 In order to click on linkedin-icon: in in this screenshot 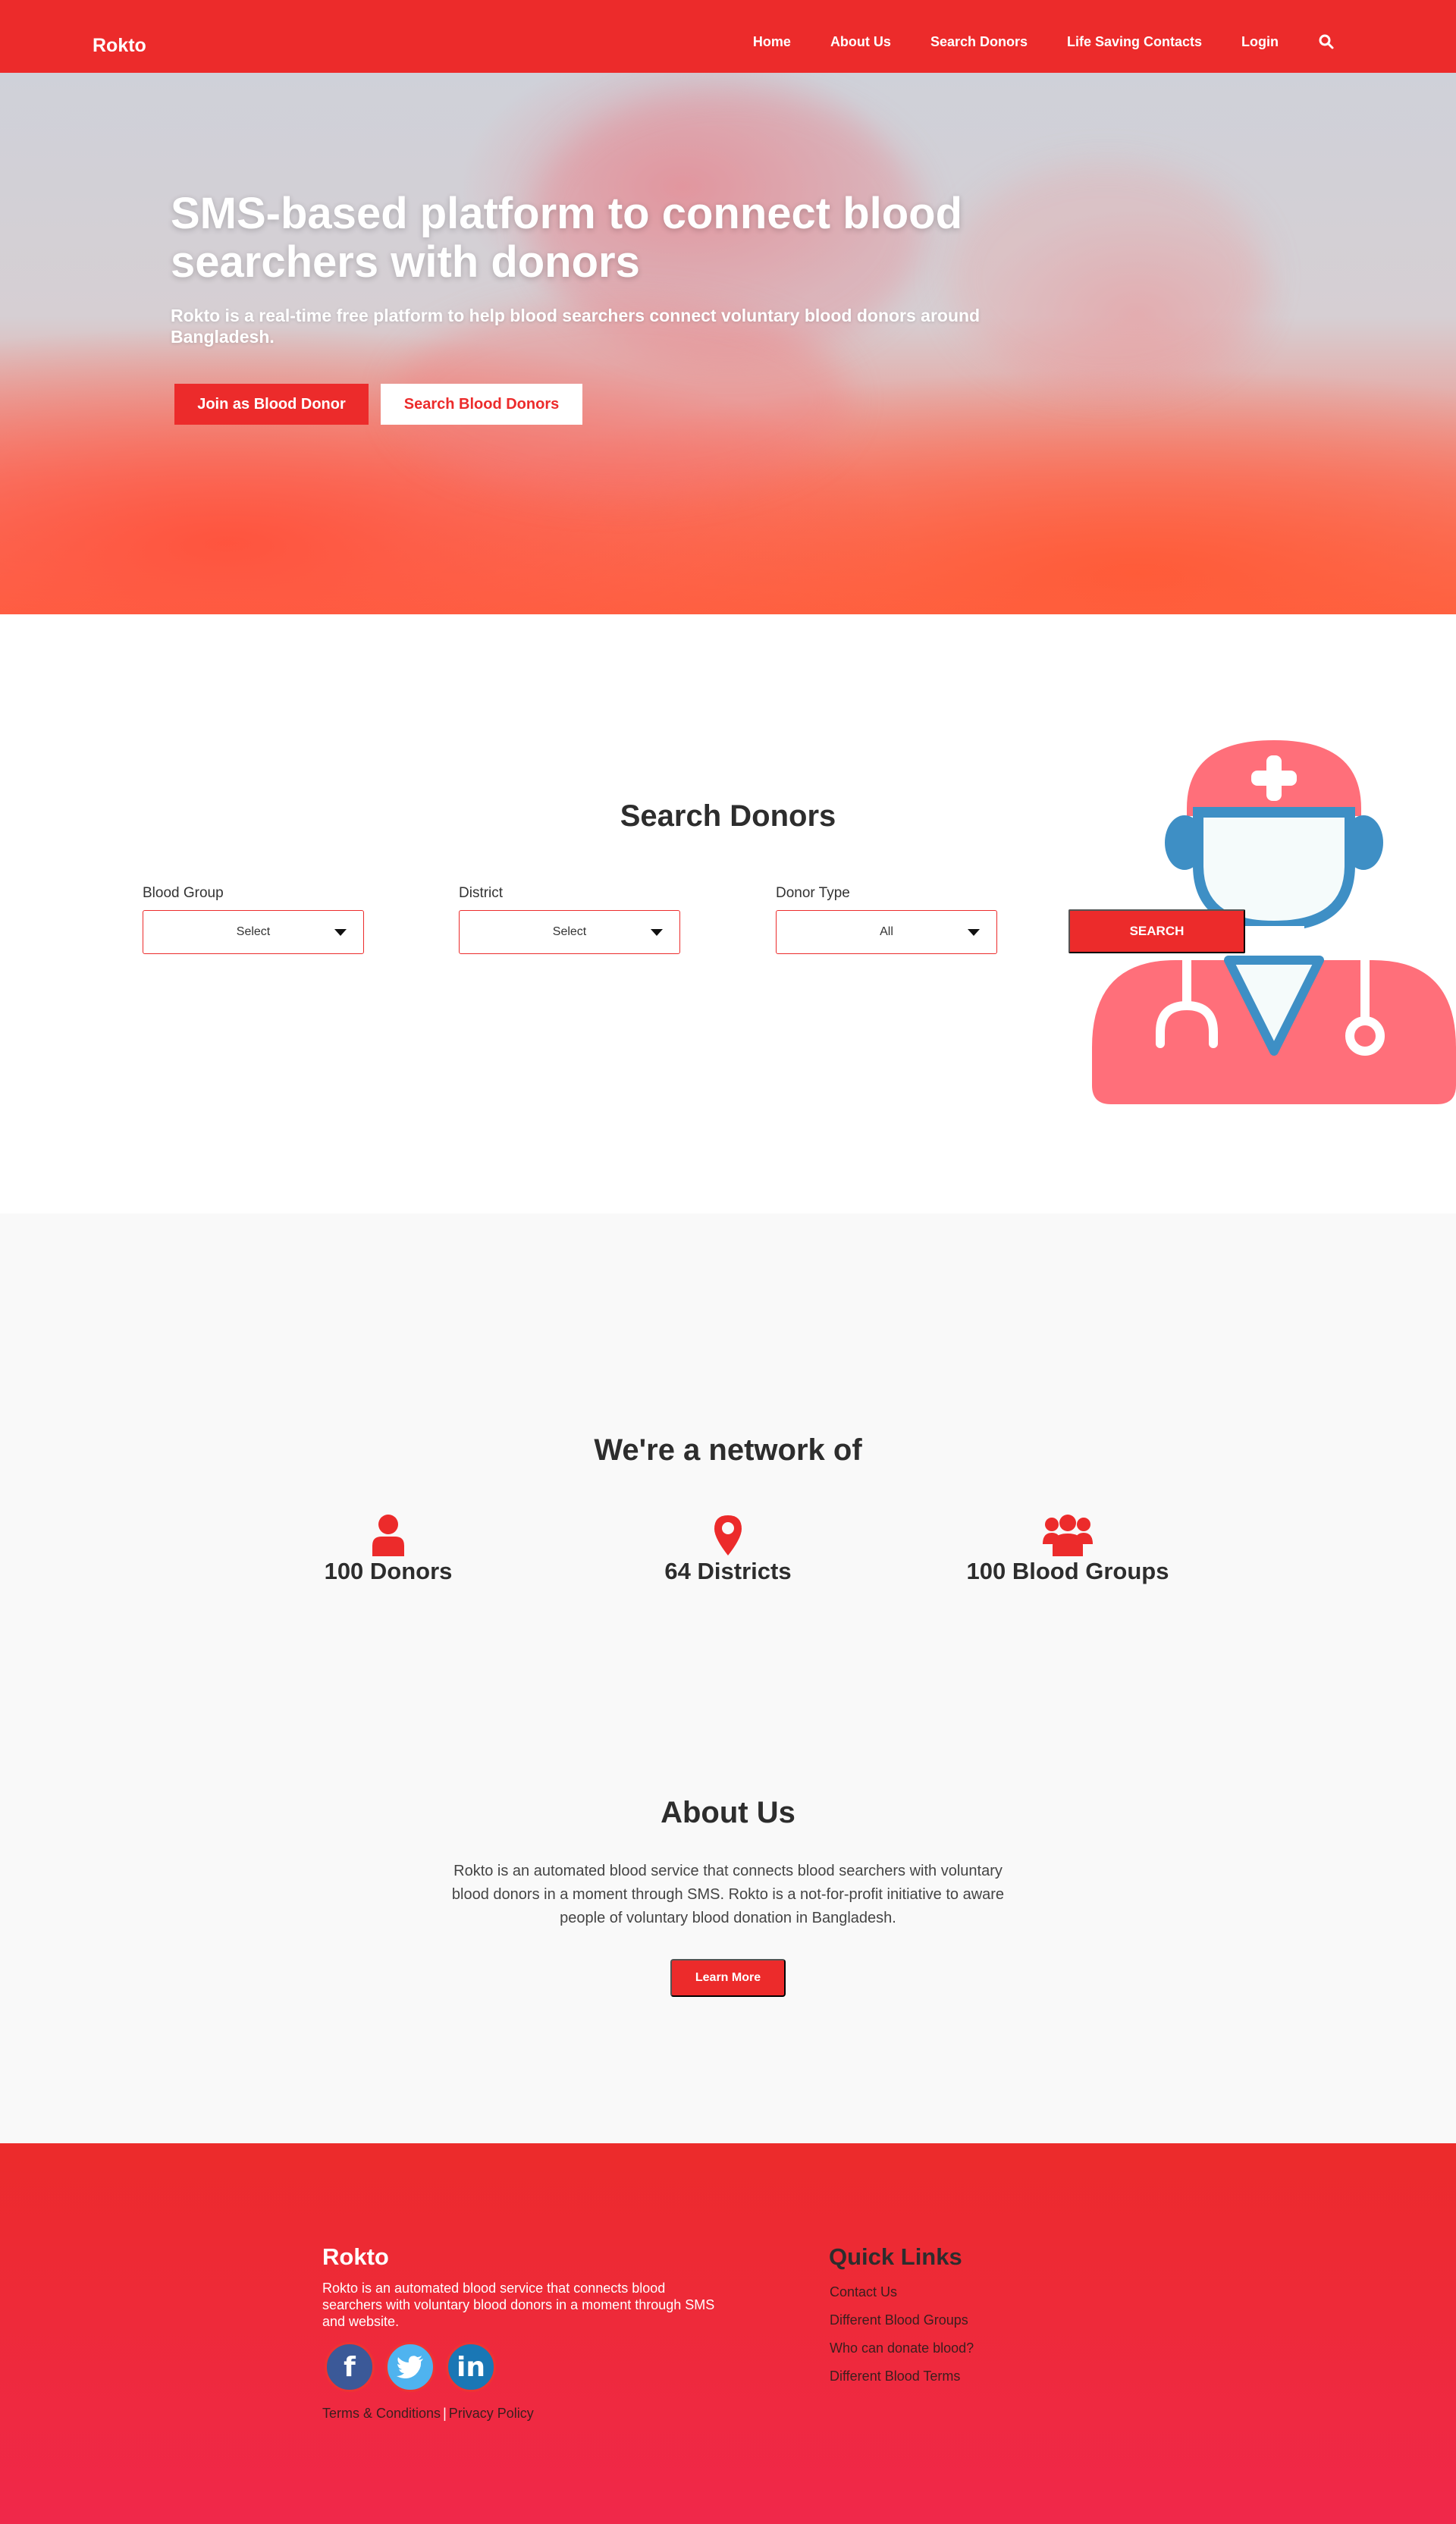, I will do `click(471, 2367)`.